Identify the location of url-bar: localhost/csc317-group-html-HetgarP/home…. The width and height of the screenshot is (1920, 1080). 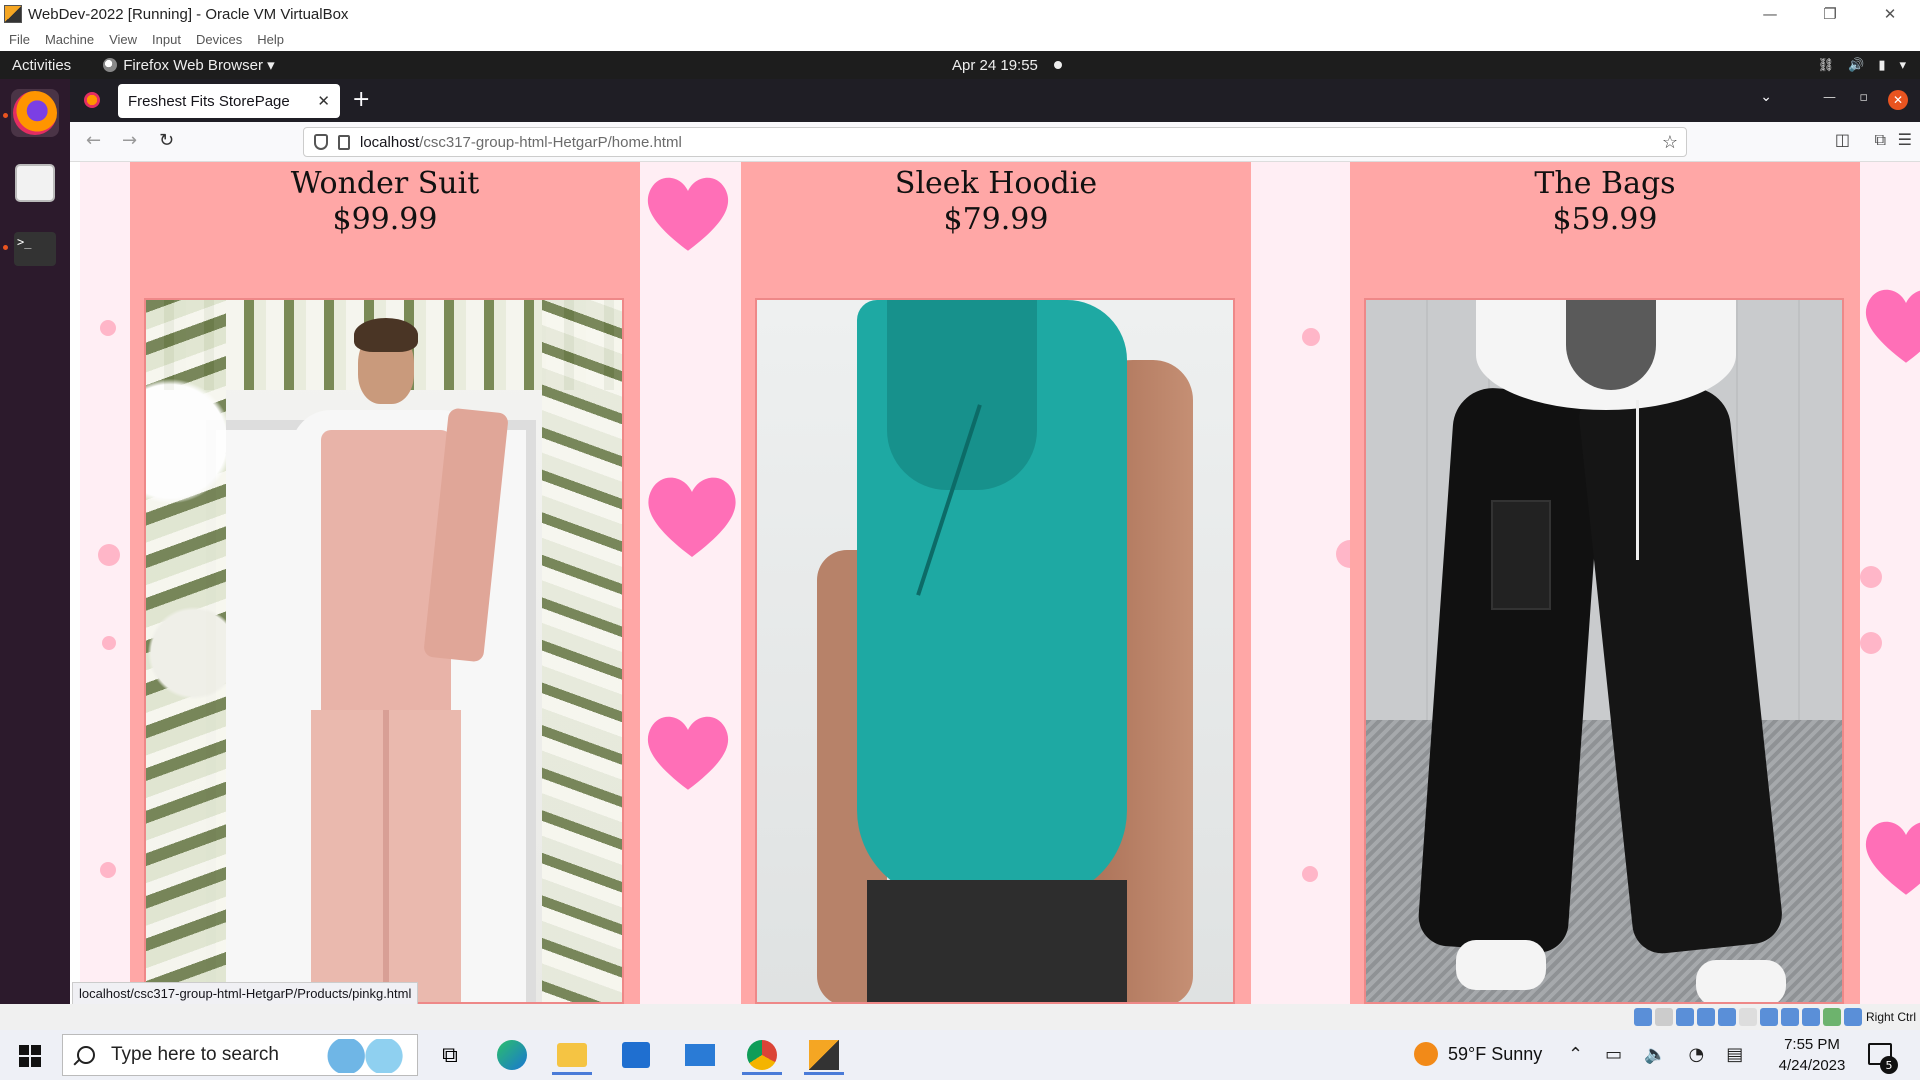
(995, 142).